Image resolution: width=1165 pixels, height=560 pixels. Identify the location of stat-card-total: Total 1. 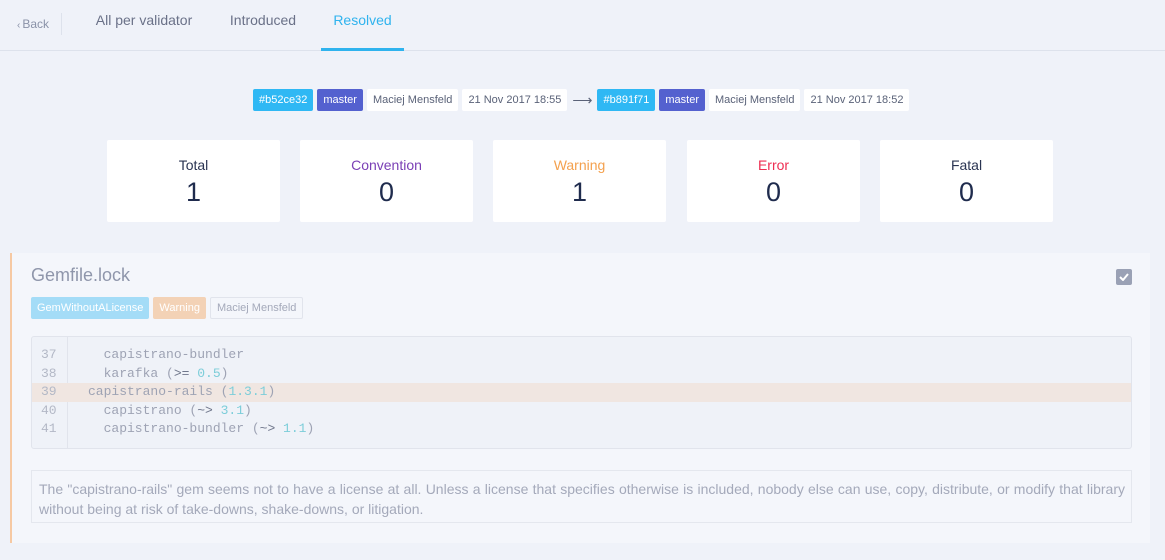
(193, 181).